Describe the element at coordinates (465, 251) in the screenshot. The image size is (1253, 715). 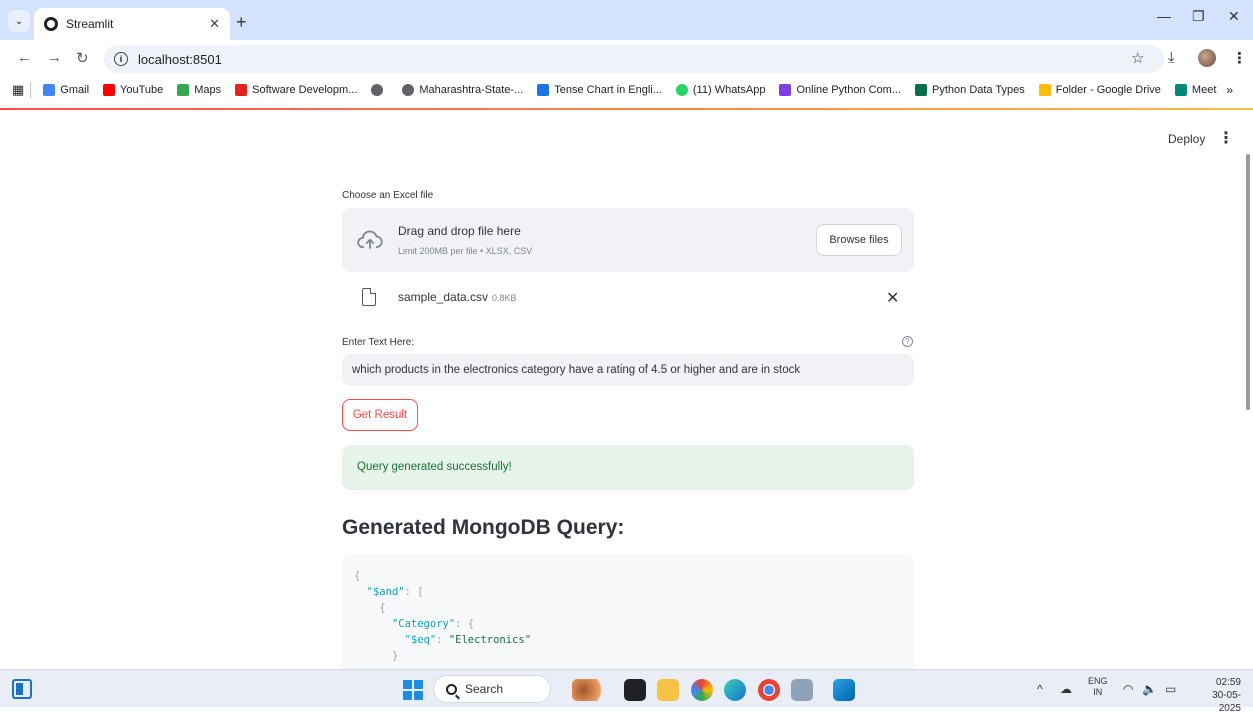
I see `dropzone-subtitle: Limit 200MB per file • XLSX, CSV` at that location.